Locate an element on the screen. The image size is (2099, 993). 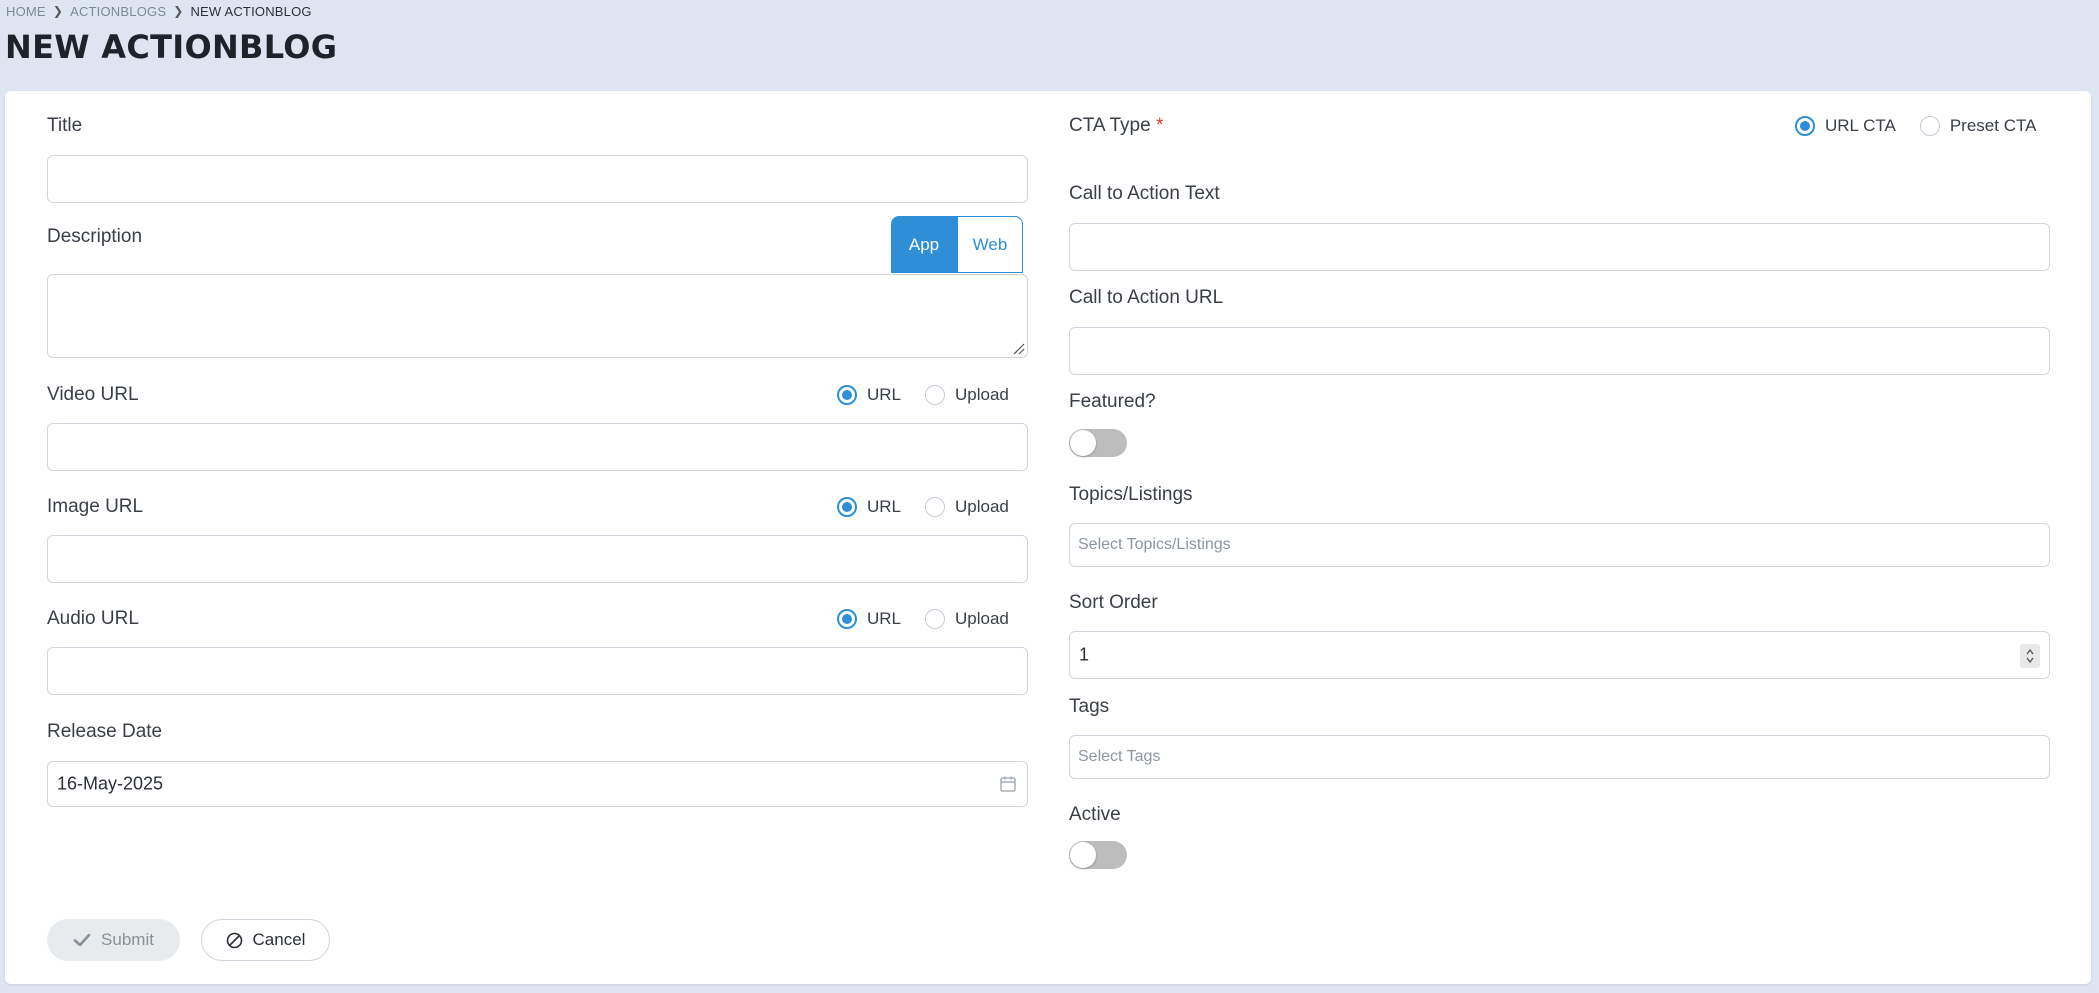
radio-label: URL CTA is located at coordinates (1860, 125).